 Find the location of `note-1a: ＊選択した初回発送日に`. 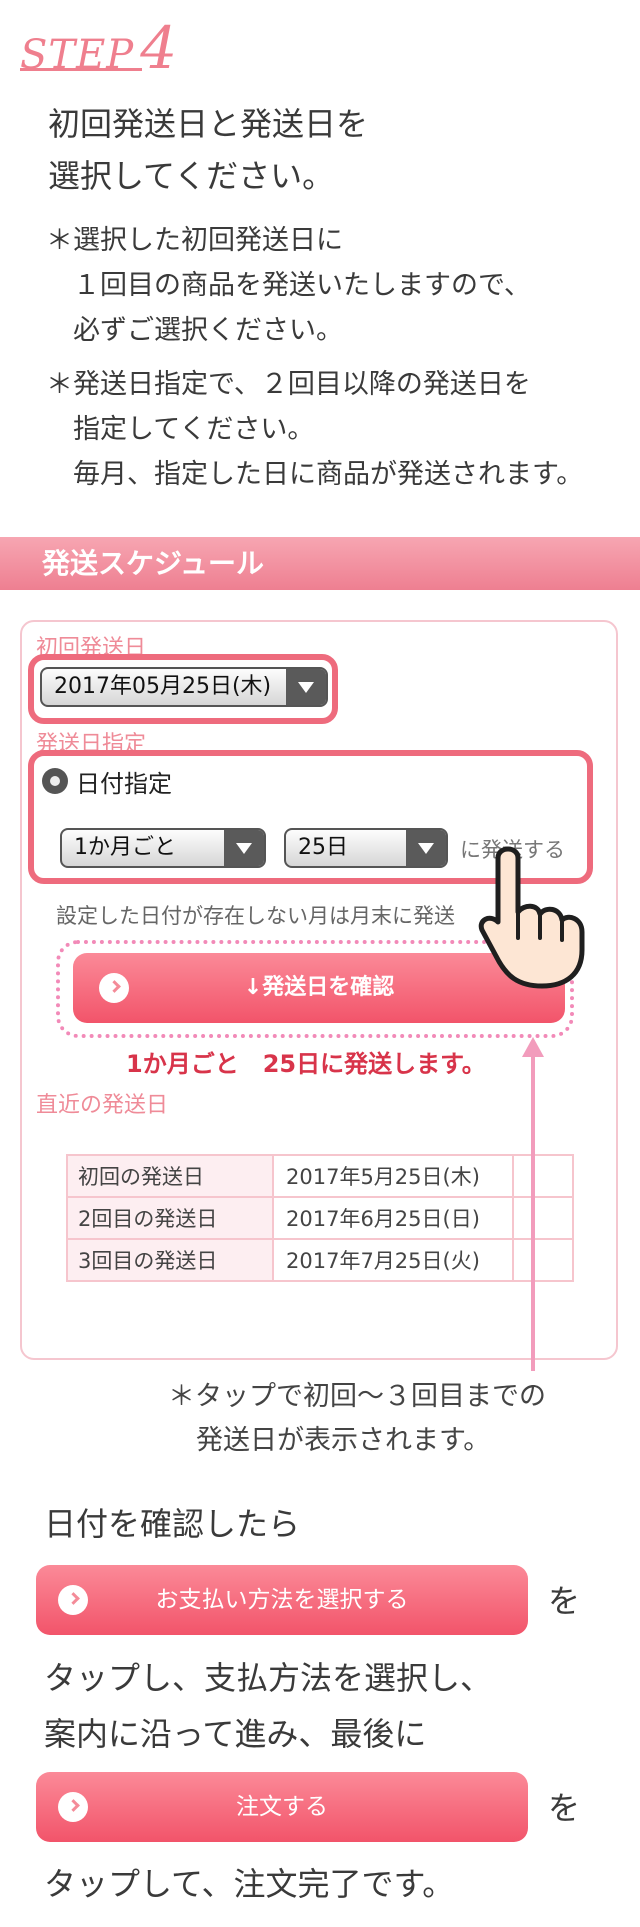

note-1a: ＊選択した初回発送日に is located at coordinates (194, 240).